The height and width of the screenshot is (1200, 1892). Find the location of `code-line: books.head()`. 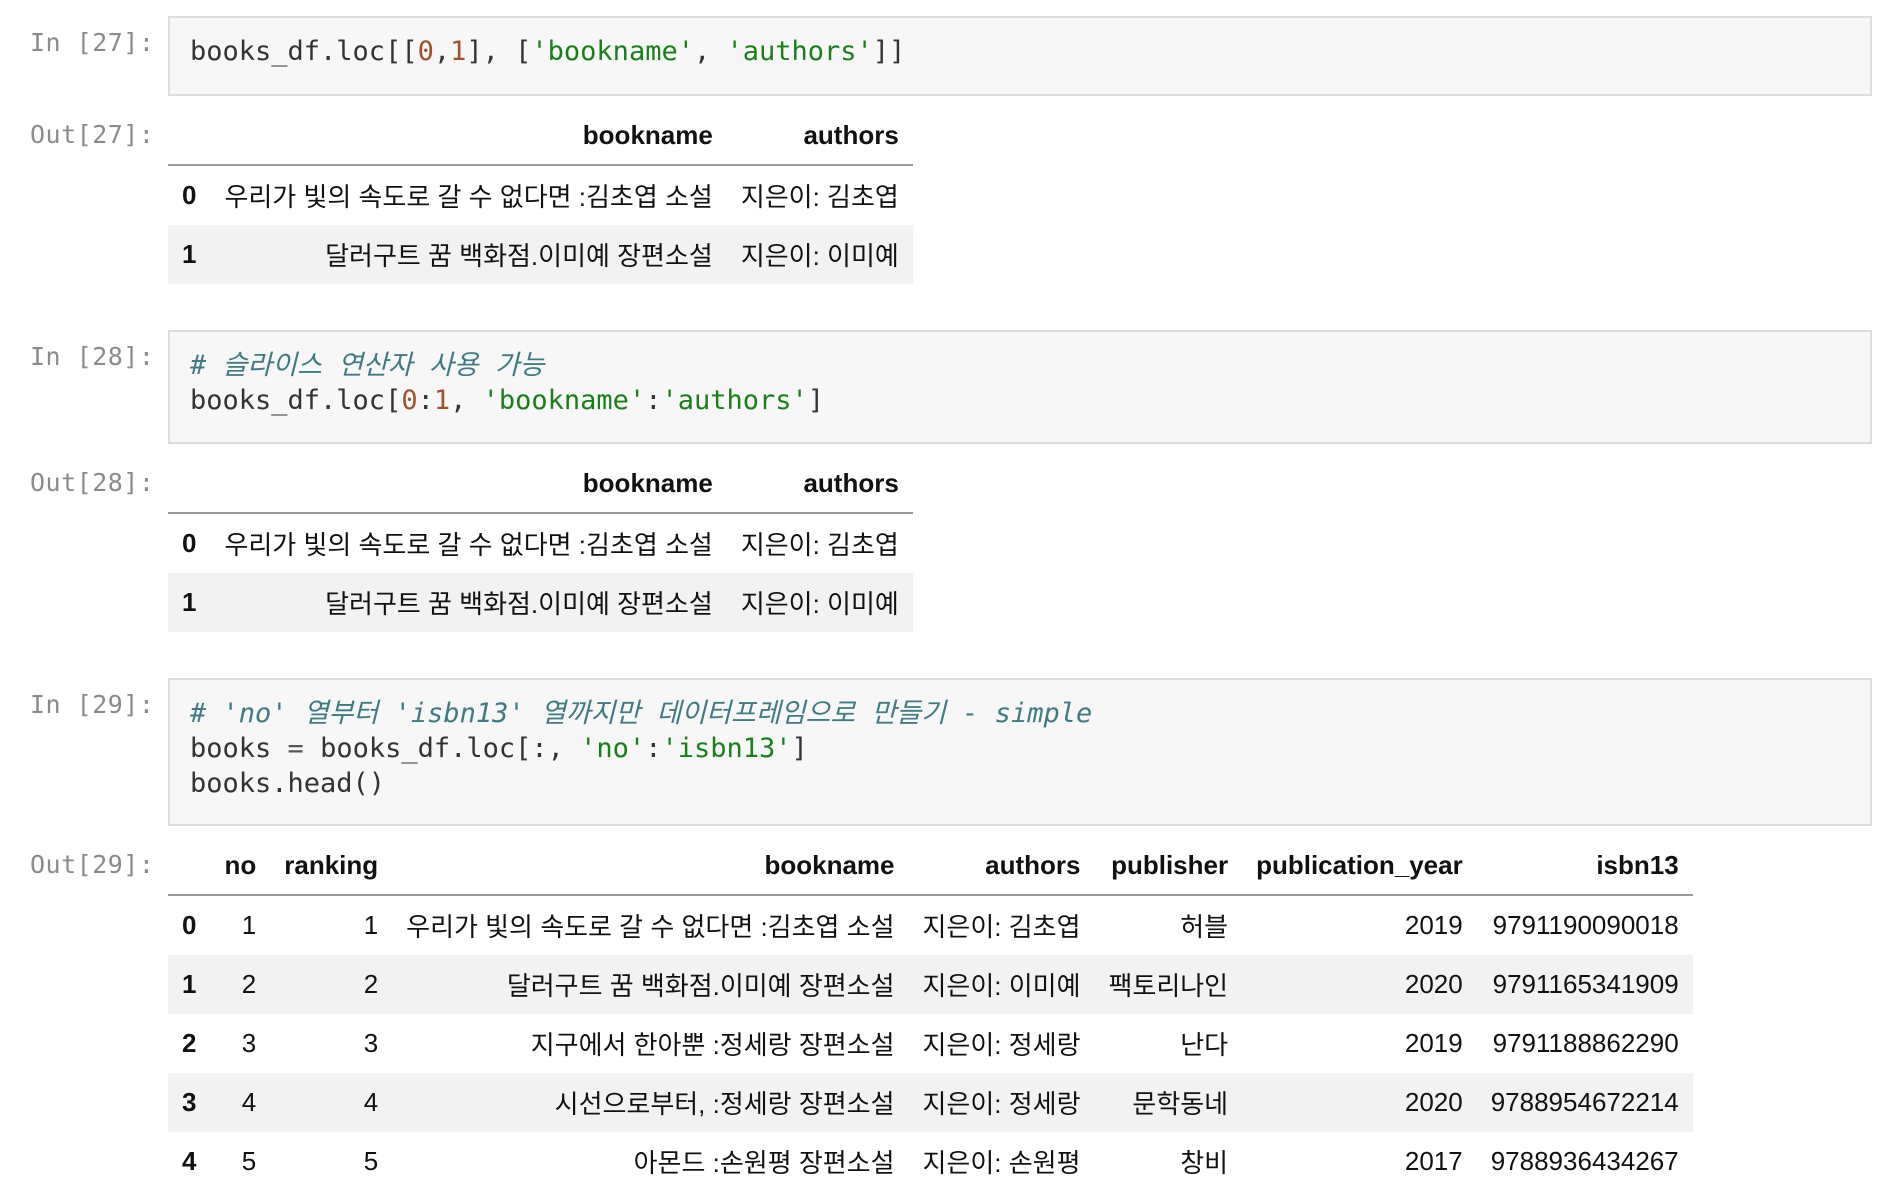

code-line: books.head() is located at coordinates (1020, 783).